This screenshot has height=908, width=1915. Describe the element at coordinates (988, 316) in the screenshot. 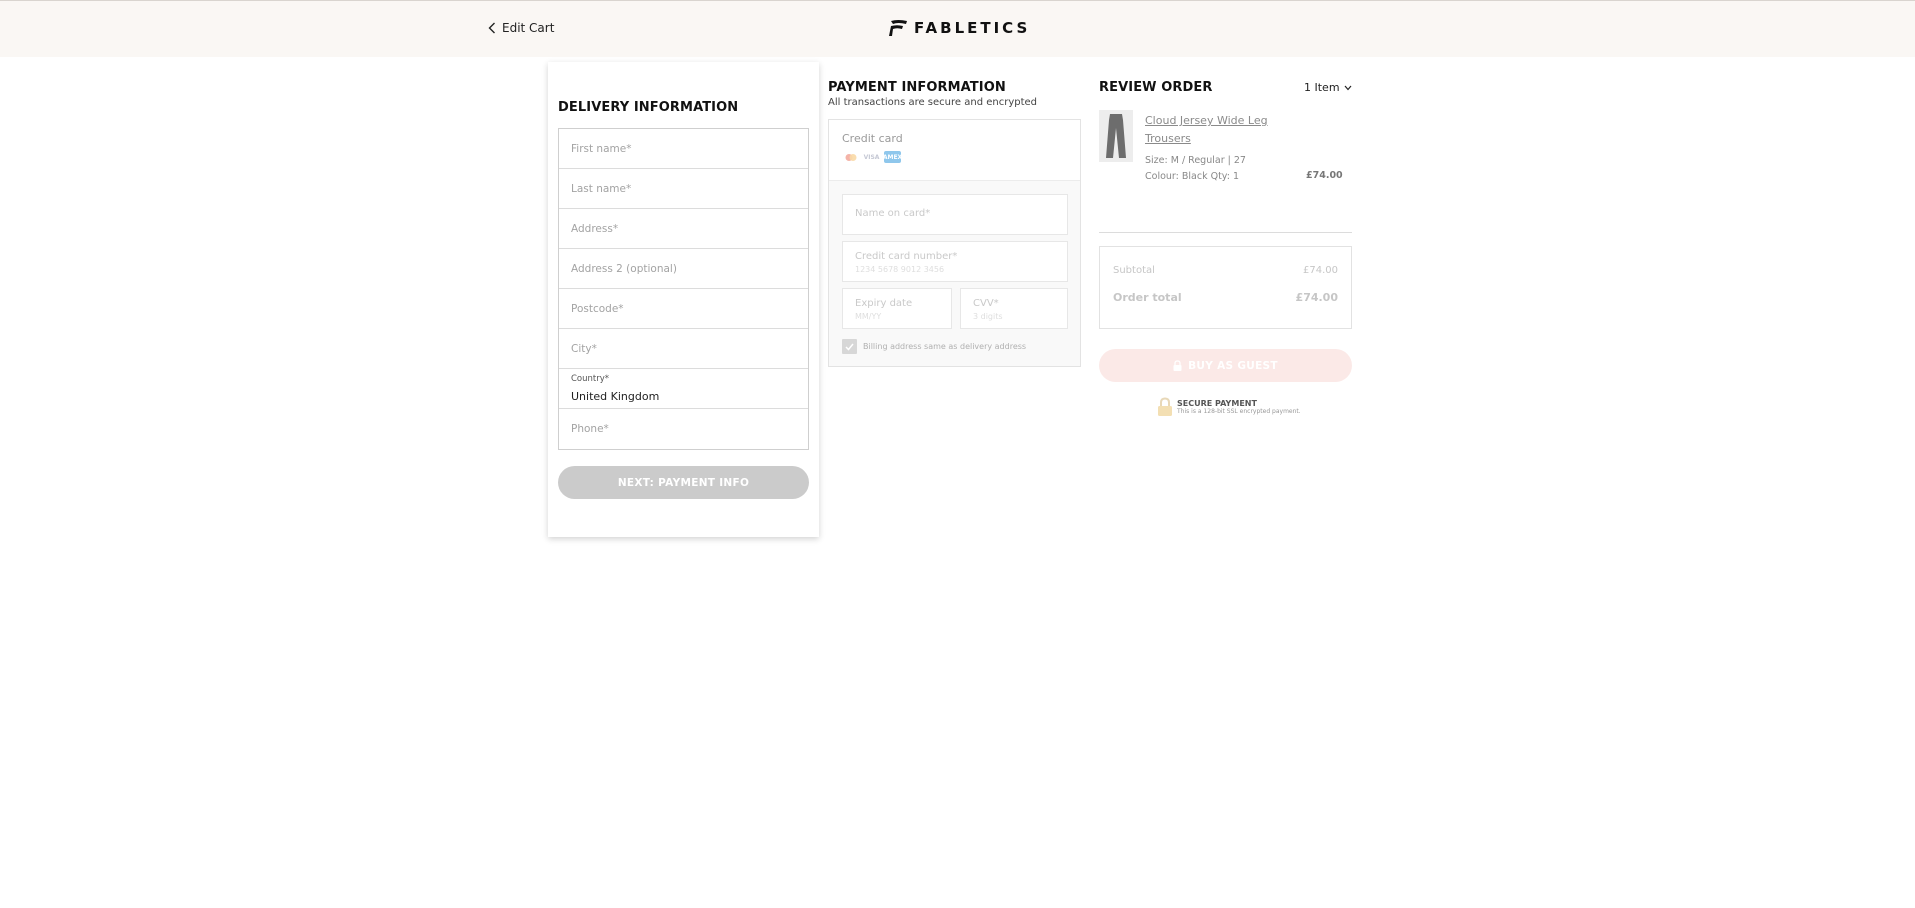

I see `cvv-placeholder: 3 digits` at that location.